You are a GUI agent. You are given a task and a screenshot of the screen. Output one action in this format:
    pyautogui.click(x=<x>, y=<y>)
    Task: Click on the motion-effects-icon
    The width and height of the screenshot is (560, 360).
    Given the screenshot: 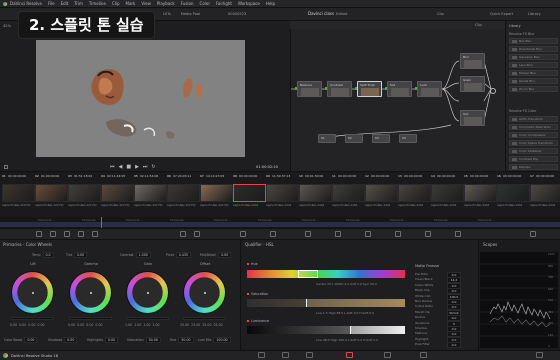 What is the action you would take?
    pyautogui.click(x=95, y=234)
    